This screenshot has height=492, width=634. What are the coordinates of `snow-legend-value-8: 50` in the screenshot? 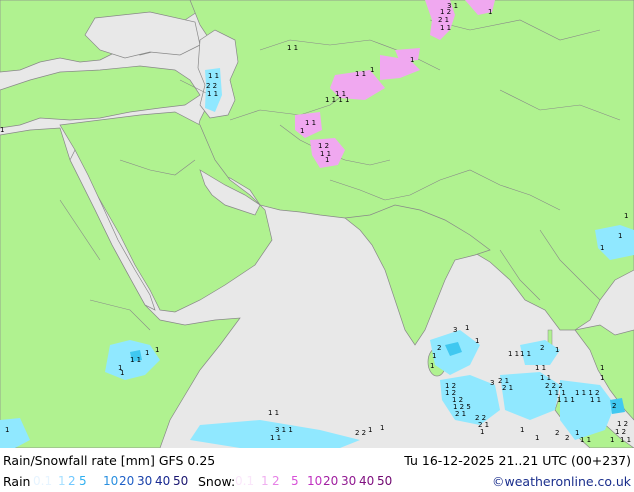 It's located at (385, 481).